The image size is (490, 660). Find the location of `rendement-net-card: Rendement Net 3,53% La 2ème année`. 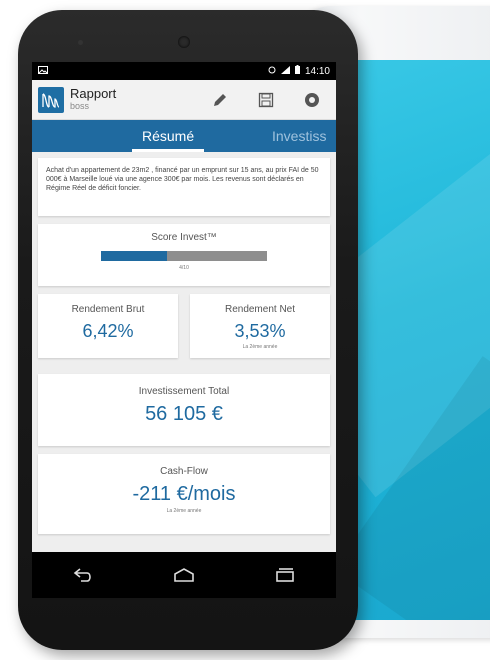

rendement-net-card: Rendement Net 3,53% La 2ème année is located at coordinates (260, 326).